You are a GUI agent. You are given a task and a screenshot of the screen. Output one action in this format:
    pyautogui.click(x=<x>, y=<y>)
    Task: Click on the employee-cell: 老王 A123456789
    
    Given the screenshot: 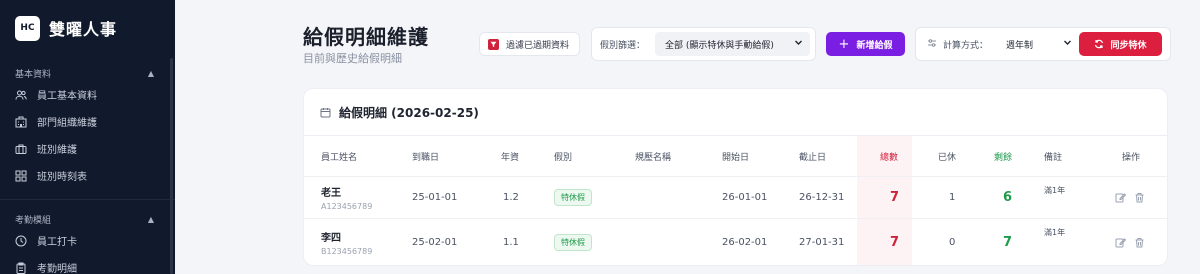 What is the action you would take?
    pyautogui.click(x=346, y=197)
    